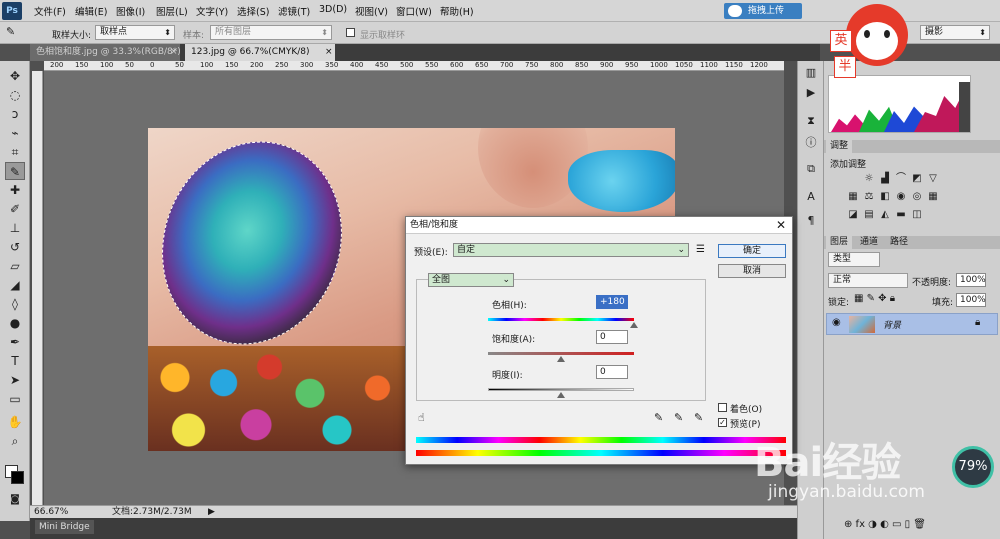 This screenshot has height=539, width=1000. I want to click on channel-mixer-icon: ◎, so click(917, 197).